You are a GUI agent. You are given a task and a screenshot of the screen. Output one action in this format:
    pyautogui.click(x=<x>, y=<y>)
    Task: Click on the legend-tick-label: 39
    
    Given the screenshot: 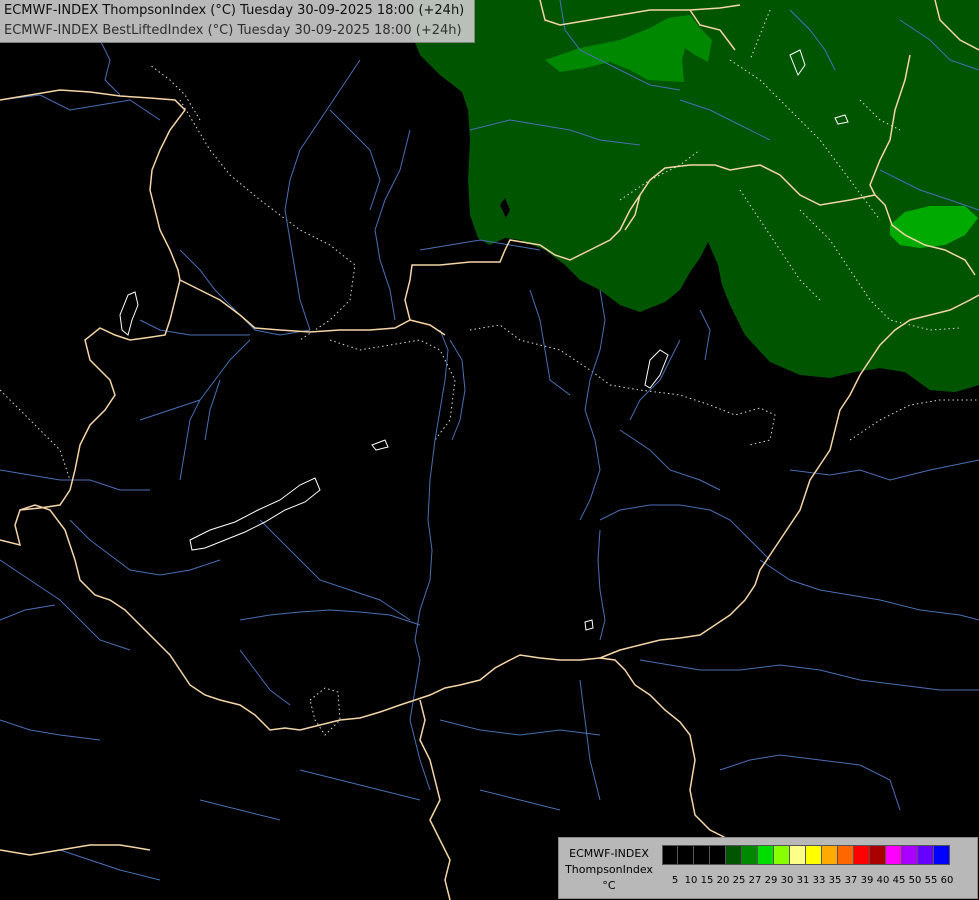 What is the action you would take?
    pyautogui.click(x=867, y=880)
    